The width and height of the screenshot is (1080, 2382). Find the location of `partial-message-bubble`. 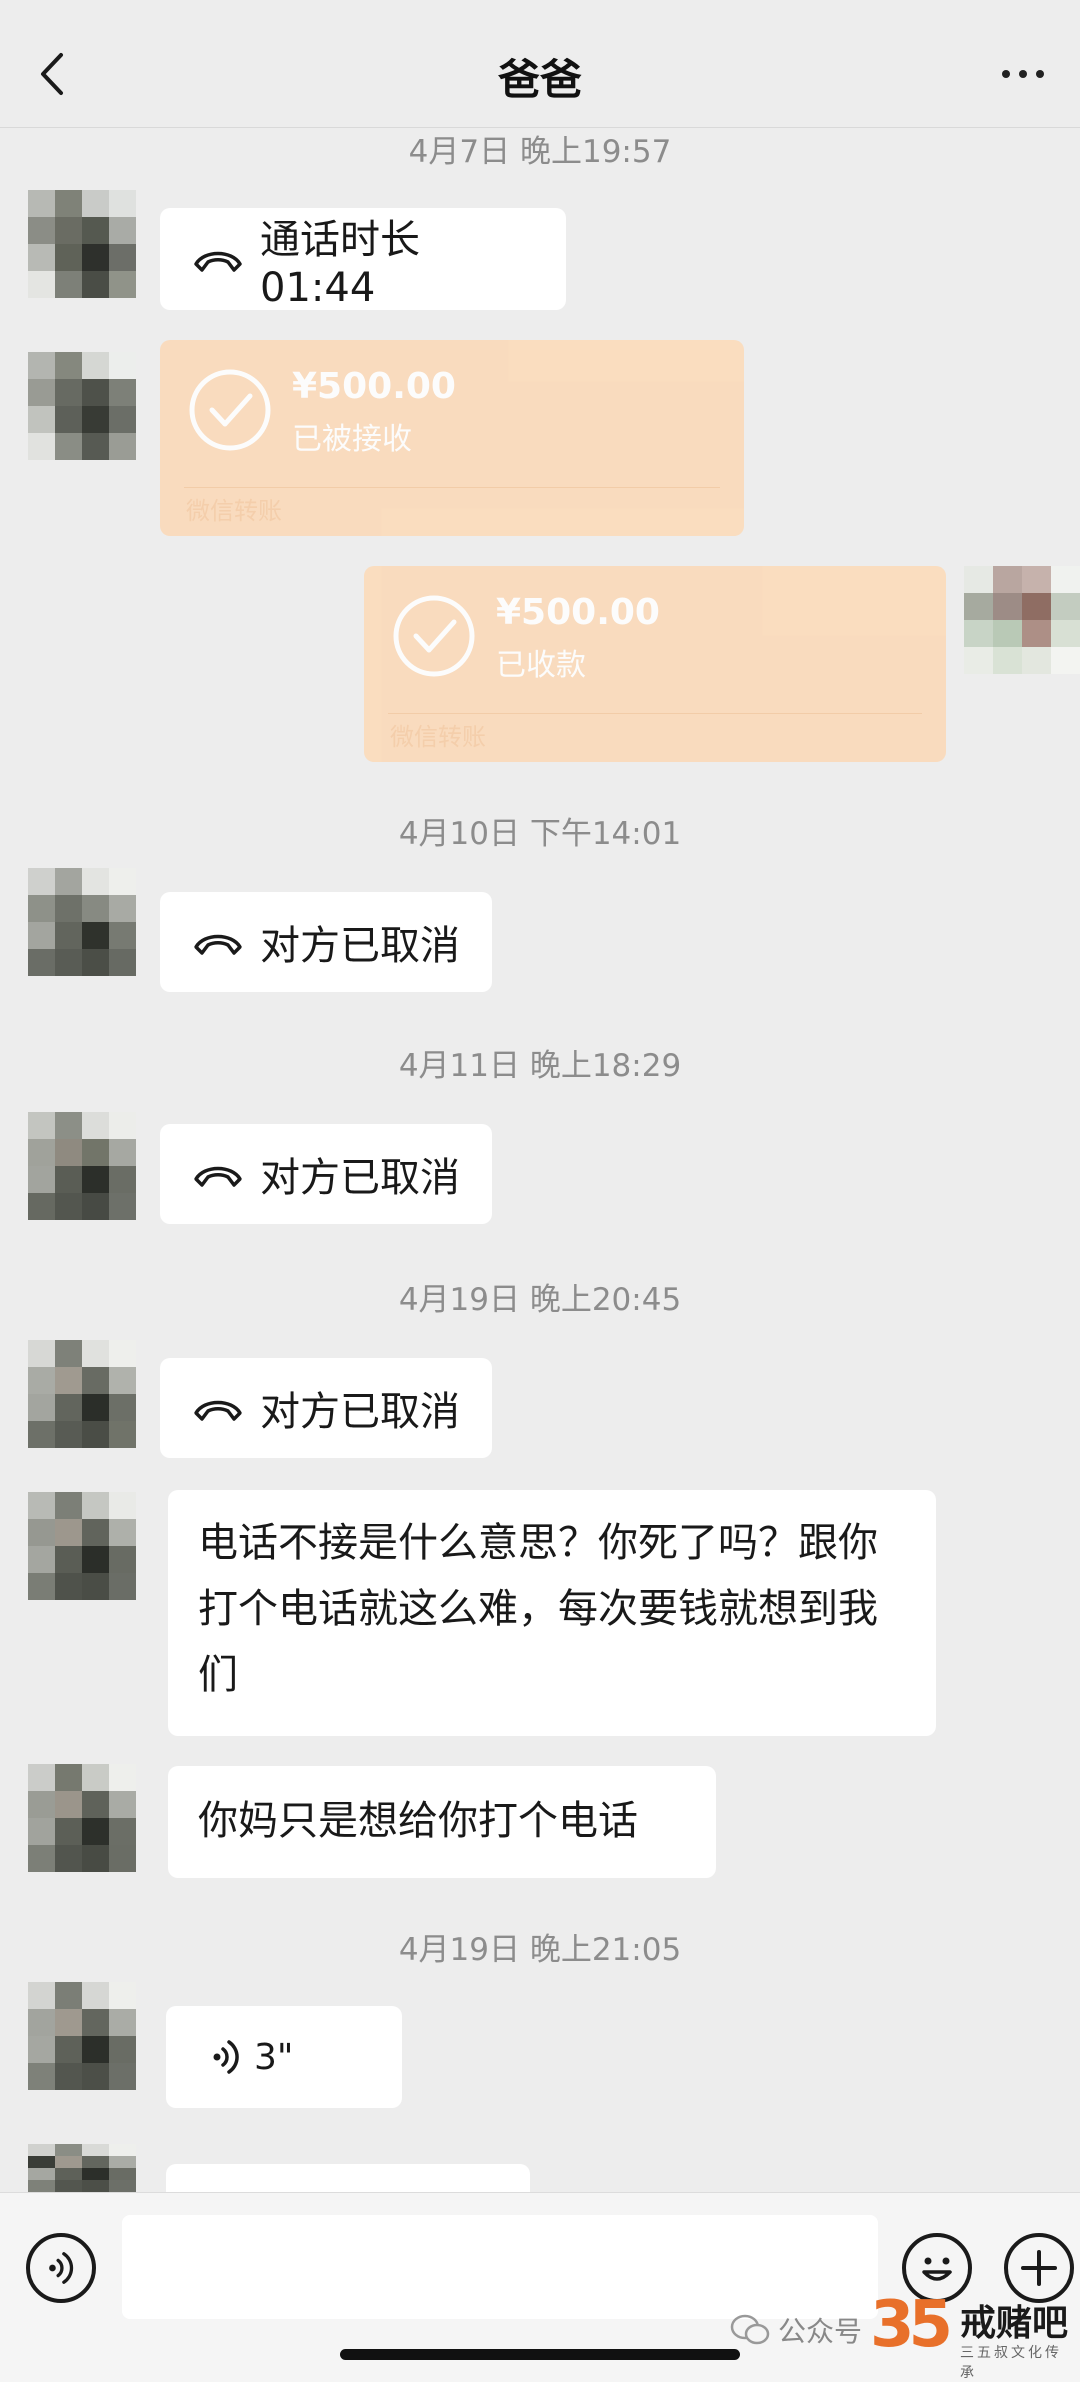

partial-message-bubble is located at coordinates (348, 2178).